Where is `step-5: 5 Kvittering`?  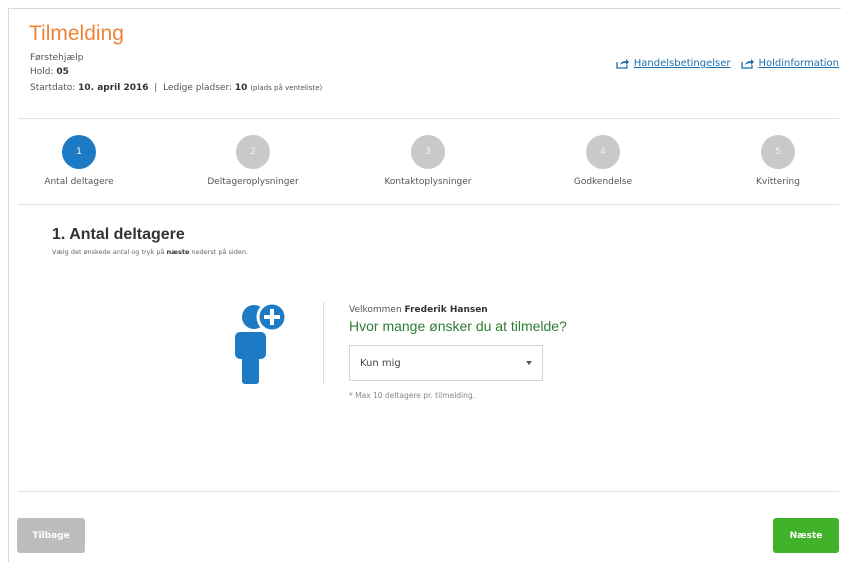 step-5: 5 Kvittering is located at coordinates (778, 161).